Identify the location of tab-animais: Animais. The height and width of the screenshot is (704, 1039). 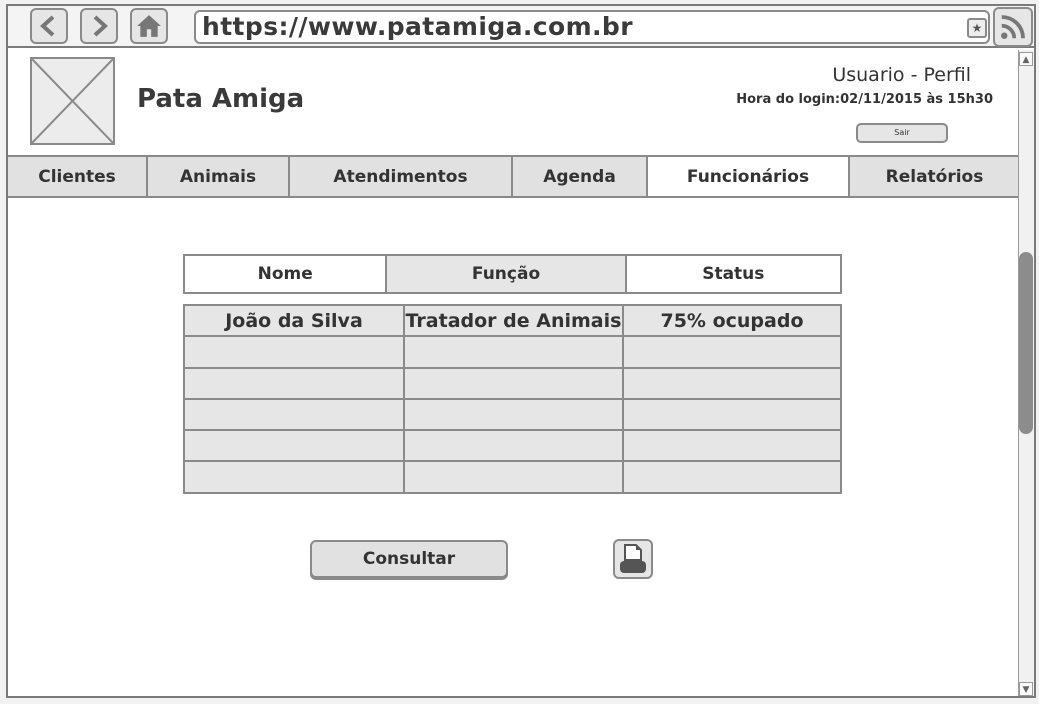
(219, 176).